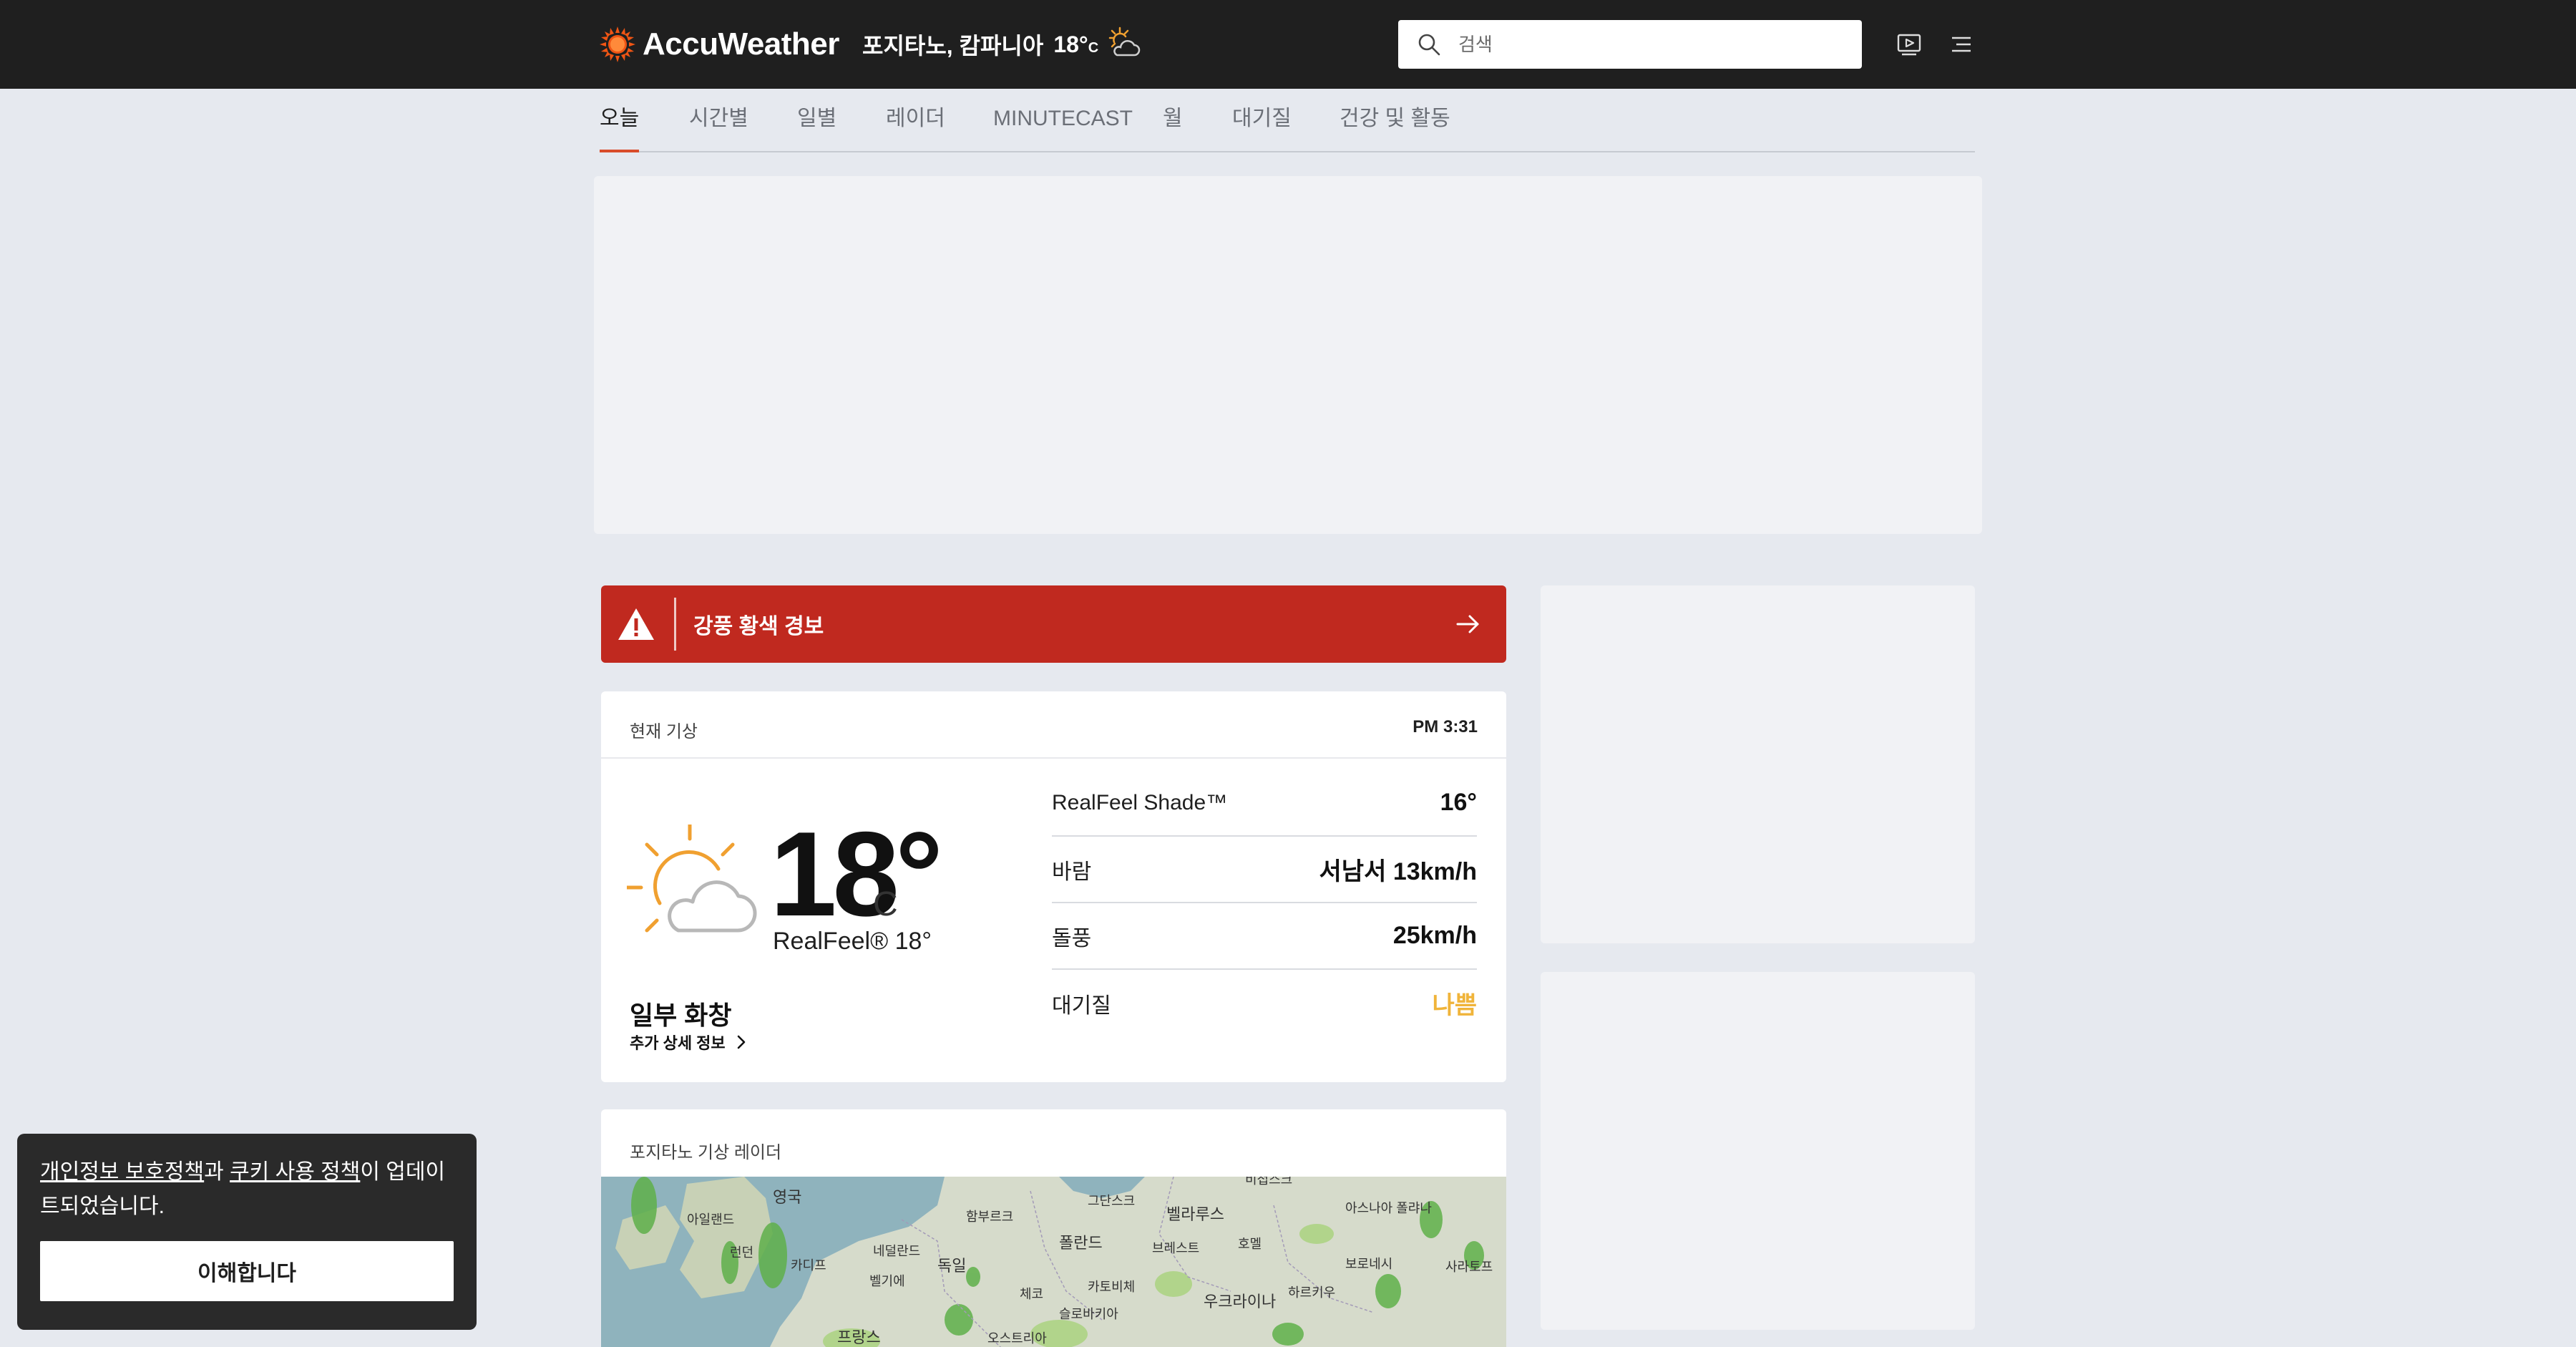 The image size is (2576, 1347). I want to click on tab-health-activities: 건강 및 활동, so click(1395, 120).